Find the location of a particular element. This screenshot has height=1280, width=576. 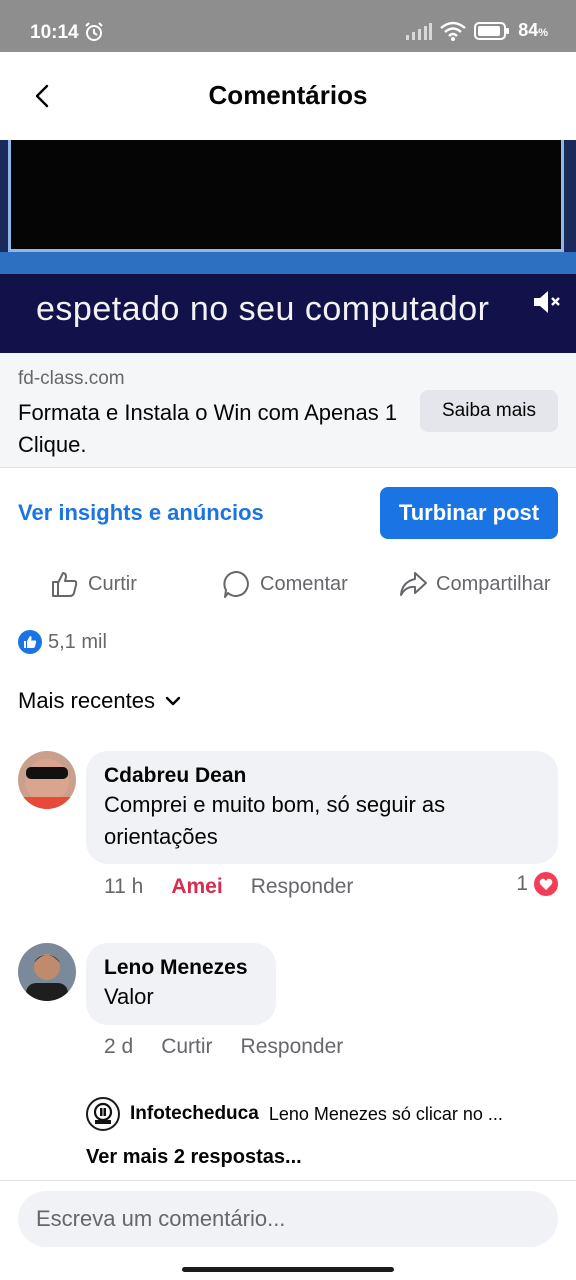

signal-icon is located at coordinates (419, 31).